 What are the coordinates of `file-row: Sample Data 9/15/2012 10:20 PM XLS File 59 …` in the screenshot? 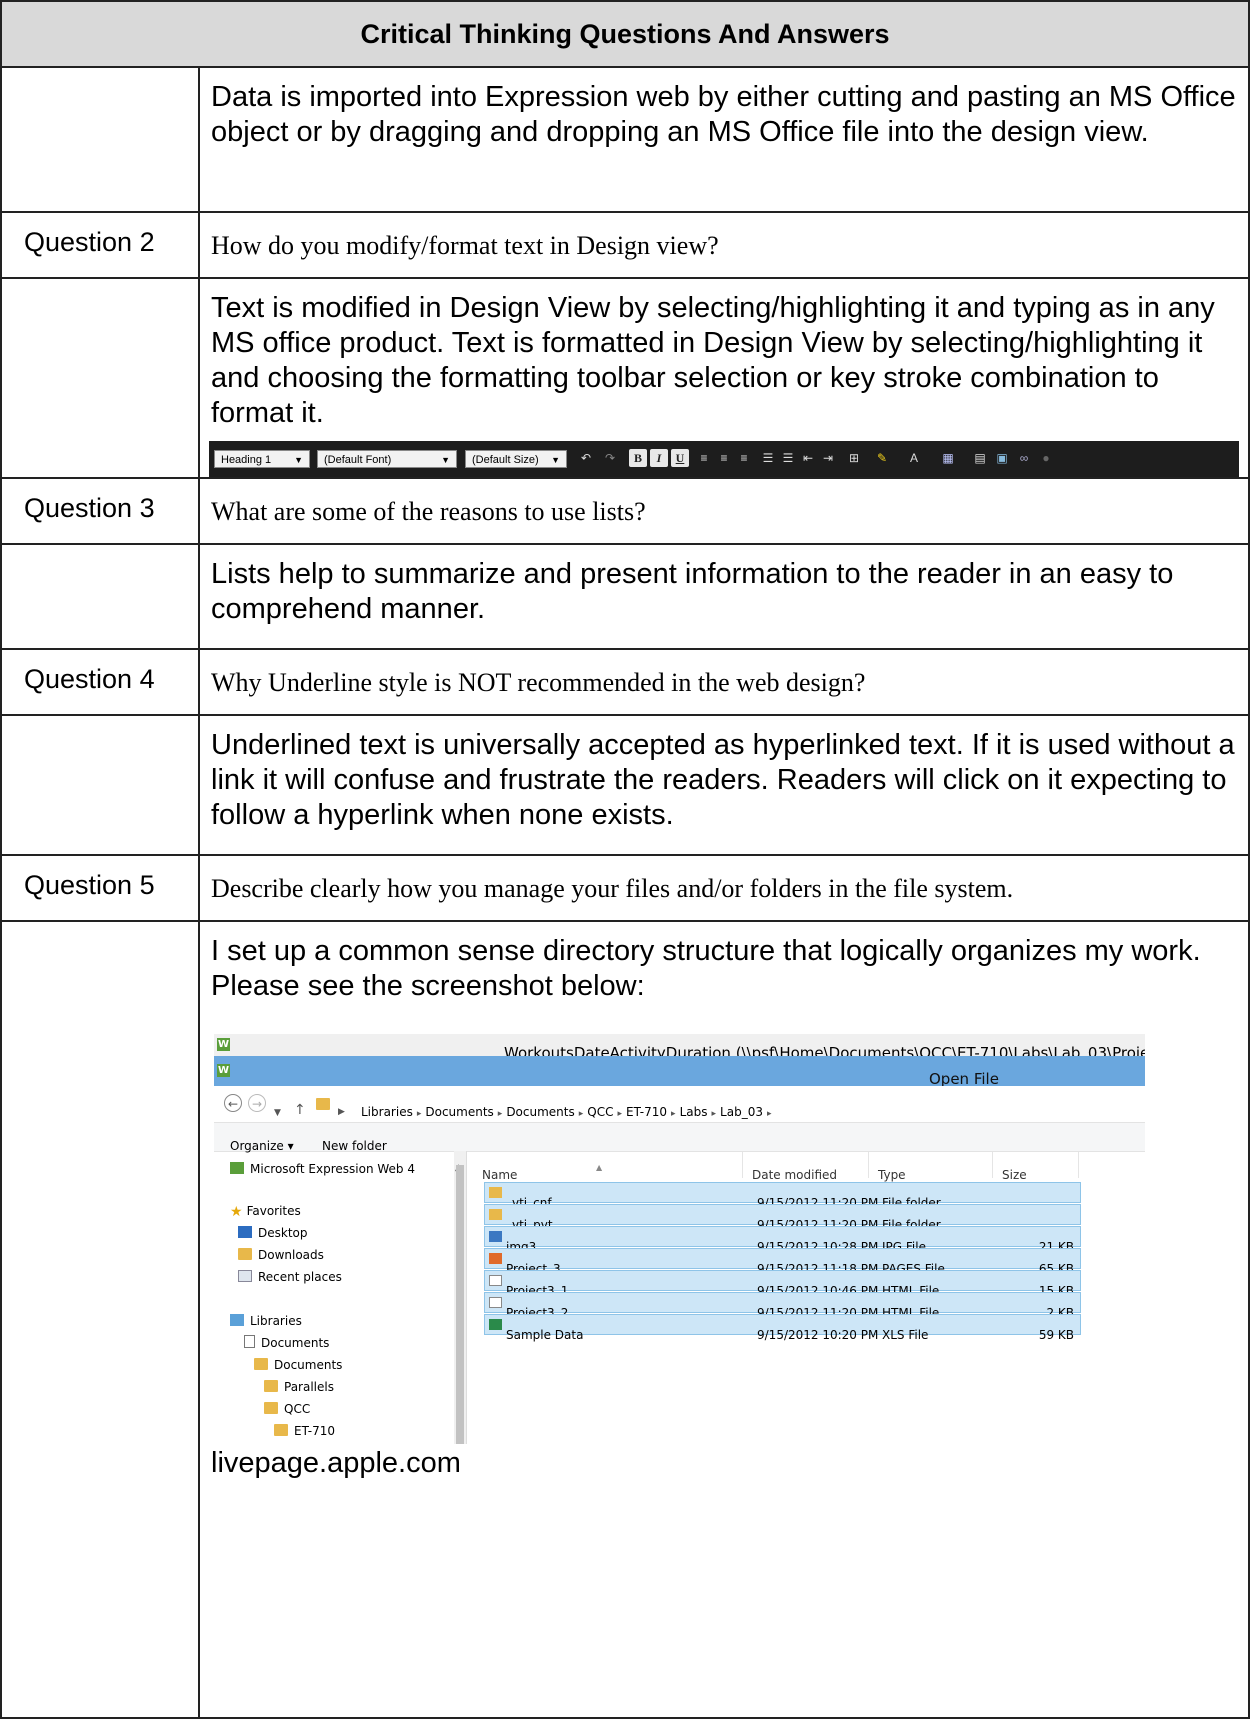 It's located at (782, 1328).